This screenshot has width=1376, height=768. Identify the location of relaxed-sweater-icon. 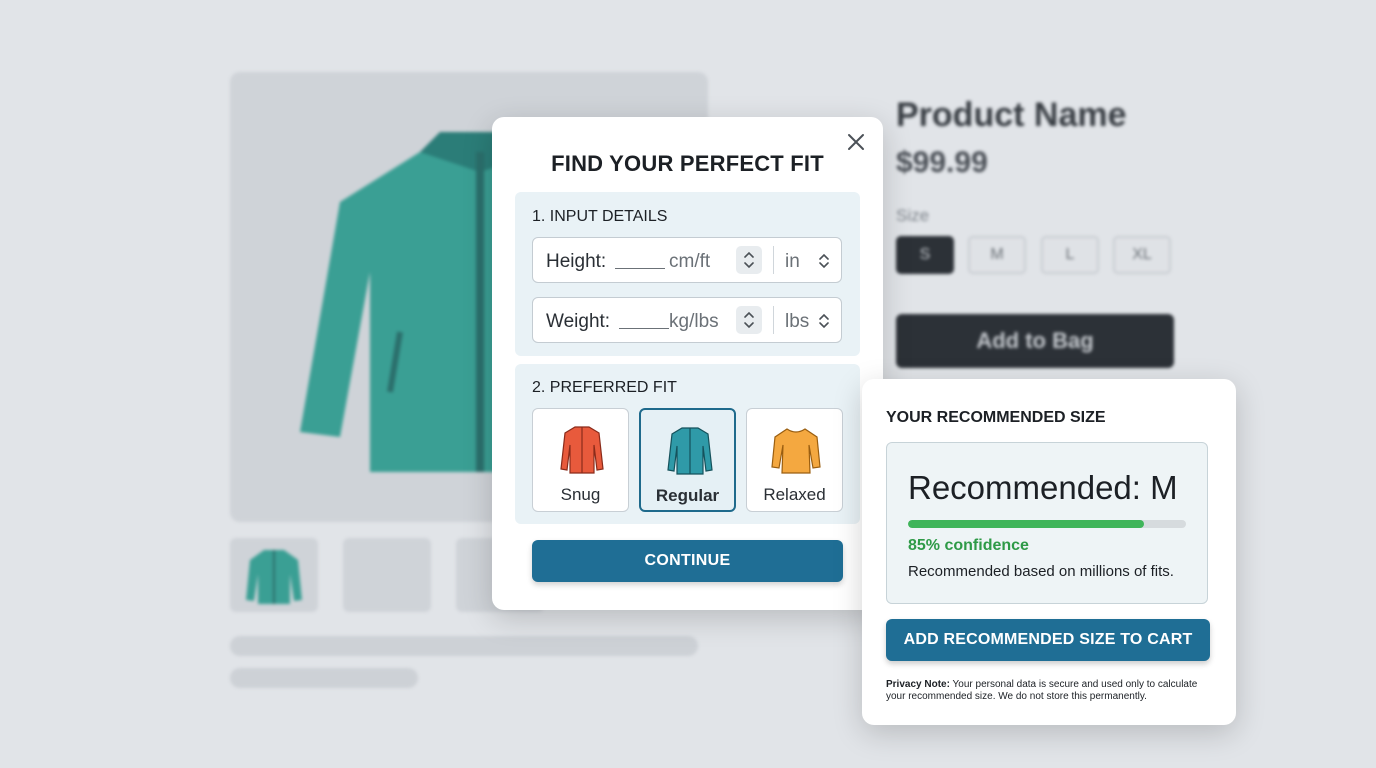
(796, 451).